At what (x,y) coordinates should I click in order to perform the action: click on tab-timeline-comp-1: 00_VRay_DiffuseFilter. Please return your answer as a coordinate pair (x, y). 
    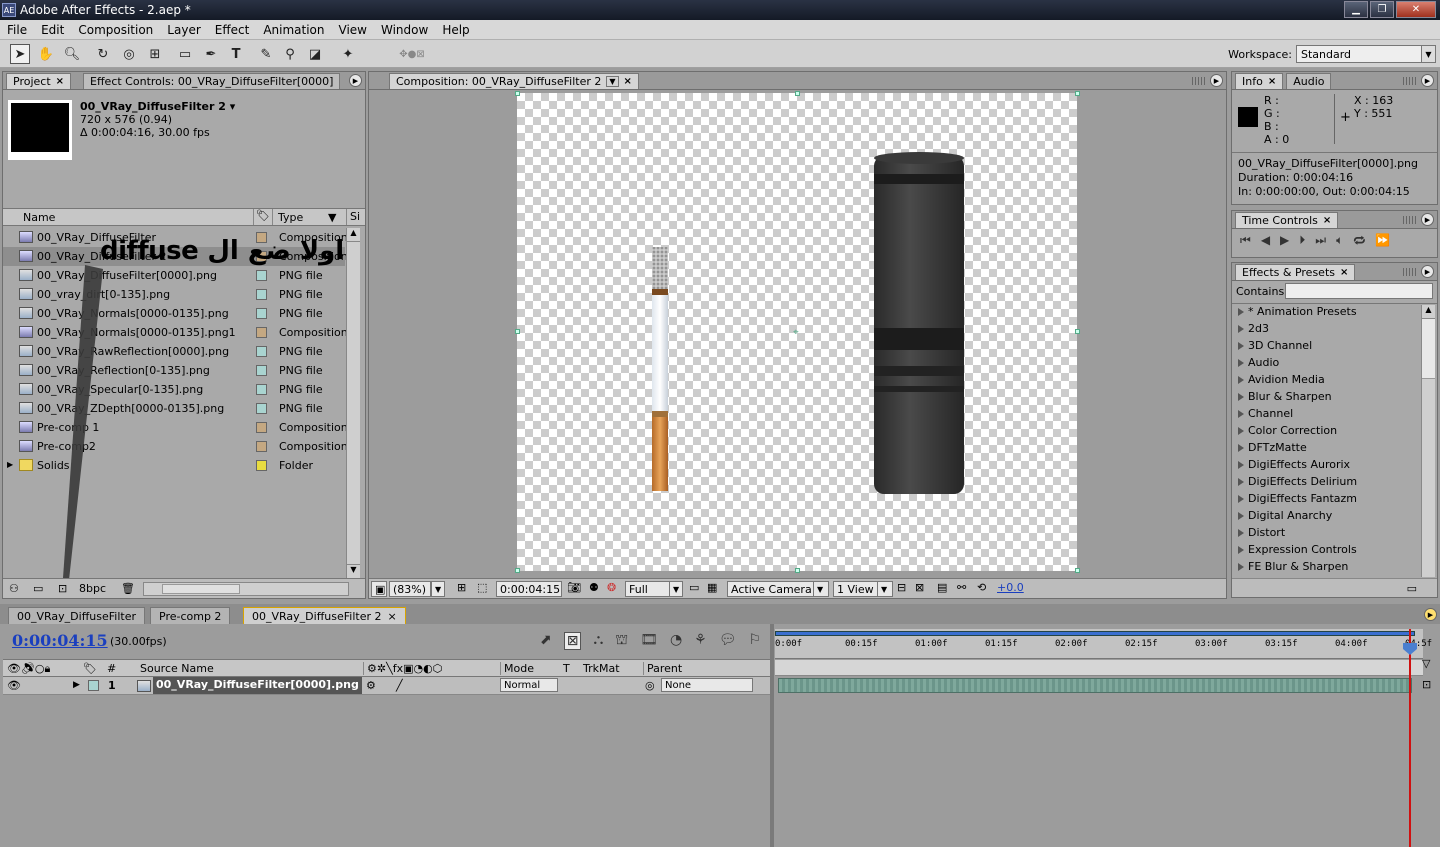
    Looking at the image, I should click on (76, 615).